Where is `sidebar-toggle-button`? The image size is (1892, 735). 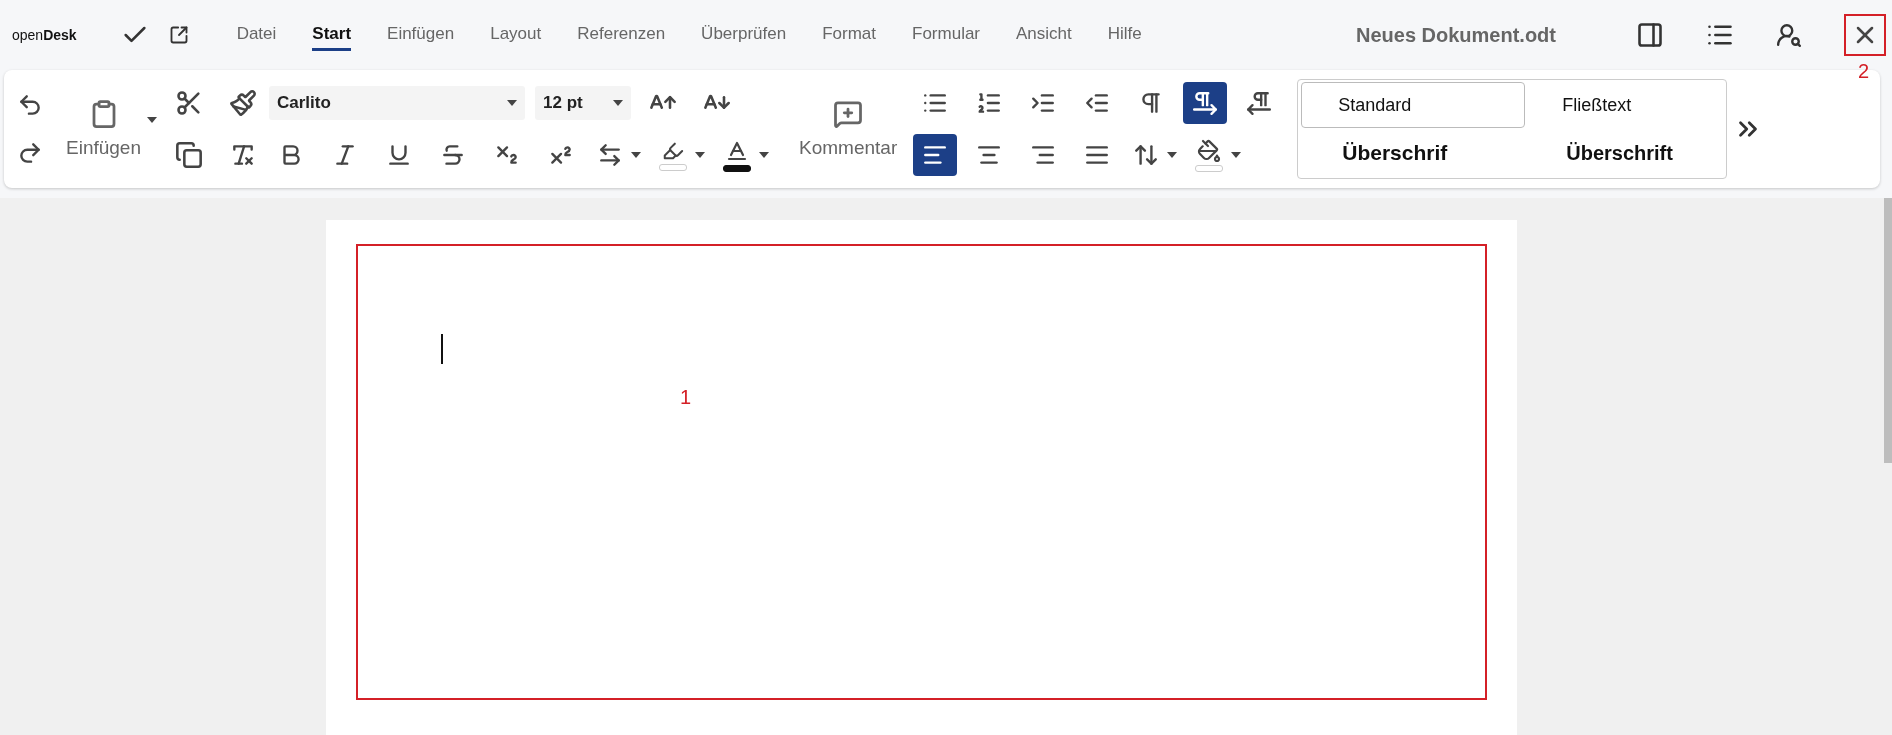
sidebar-toggle-button is located at coordinates (1650, 35).